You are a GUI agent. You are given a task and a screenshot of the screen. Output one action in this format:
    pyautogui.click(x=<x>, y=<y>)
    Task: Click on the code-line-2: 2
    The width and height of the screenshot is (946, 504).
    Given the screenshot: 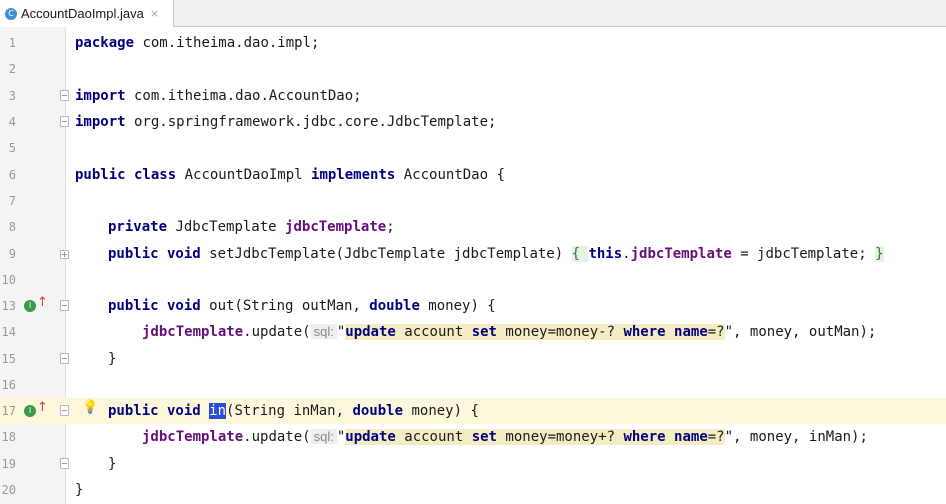 What is the action you would take?
    pyautogui.click(x=473, y=69)
    